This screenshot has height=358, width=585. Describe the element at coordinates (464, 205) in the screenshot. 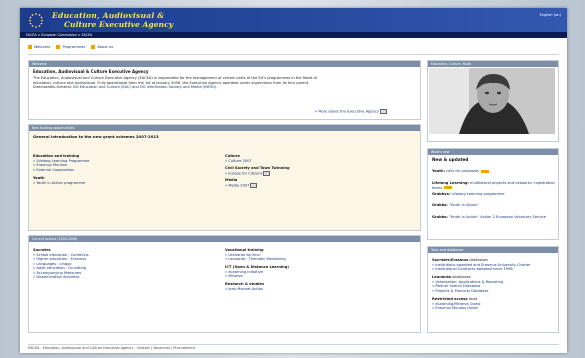

I see `update-grabbs-1-link: "Youth in Action"` at that location.